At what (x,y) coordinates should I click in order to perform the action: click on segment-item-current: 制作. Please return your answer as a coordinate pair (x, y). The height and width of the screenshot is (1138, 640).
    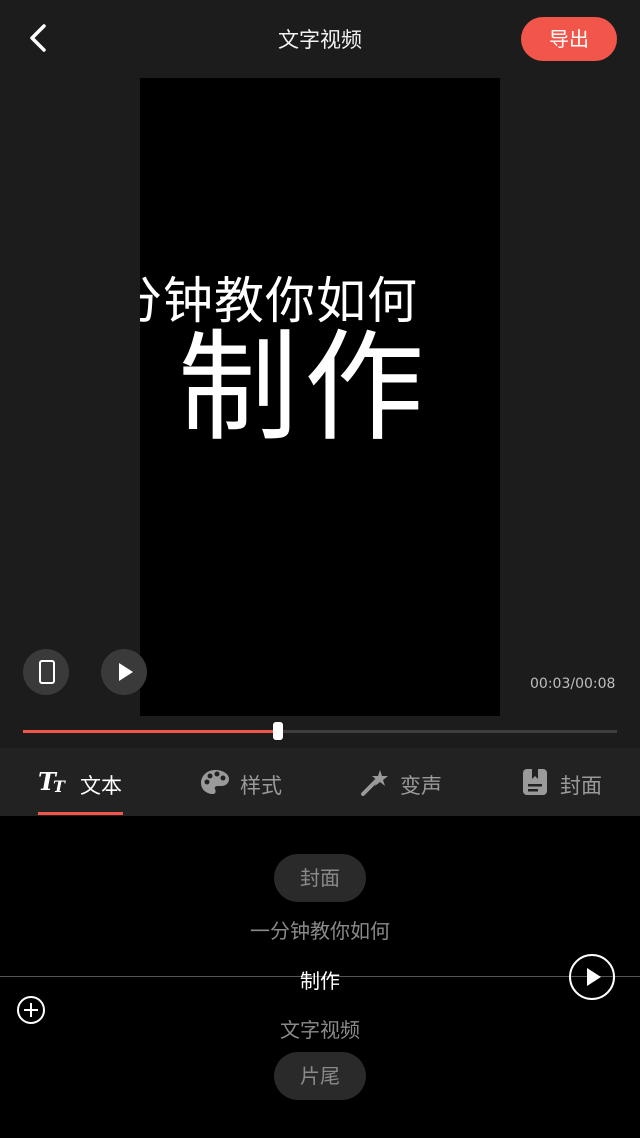
    Looking at the image, I should click on (320, 979).